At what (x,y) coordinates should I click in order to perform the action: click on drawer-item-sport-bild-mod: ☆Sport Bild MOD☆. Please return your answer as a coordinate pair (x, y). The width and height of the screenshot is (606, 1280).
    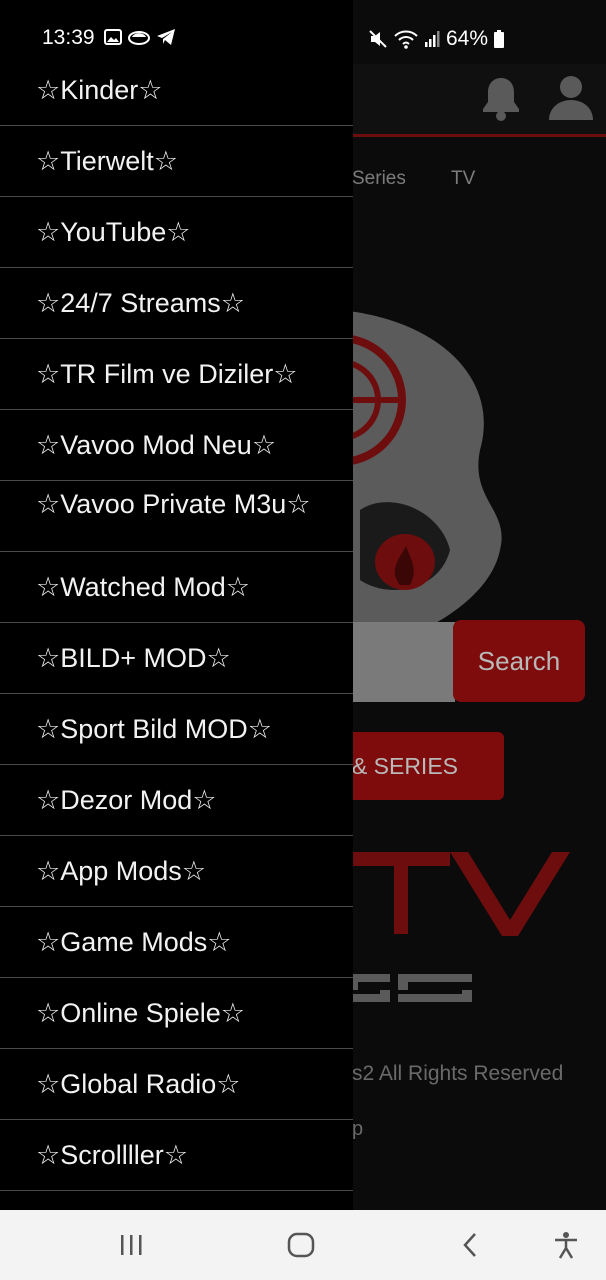
    Looking at the image, I should click on (176, 729).